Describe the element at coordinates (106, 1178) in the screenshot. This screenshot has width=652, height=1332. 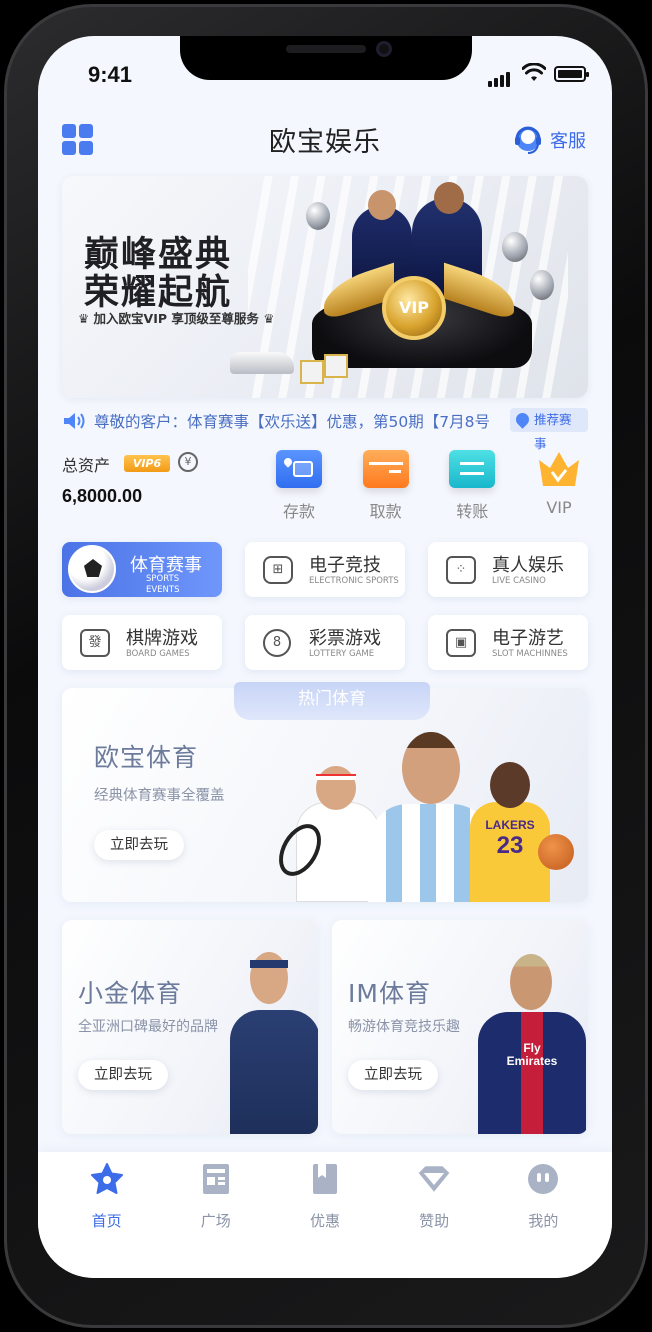
I see `home-star-icon` at that location.